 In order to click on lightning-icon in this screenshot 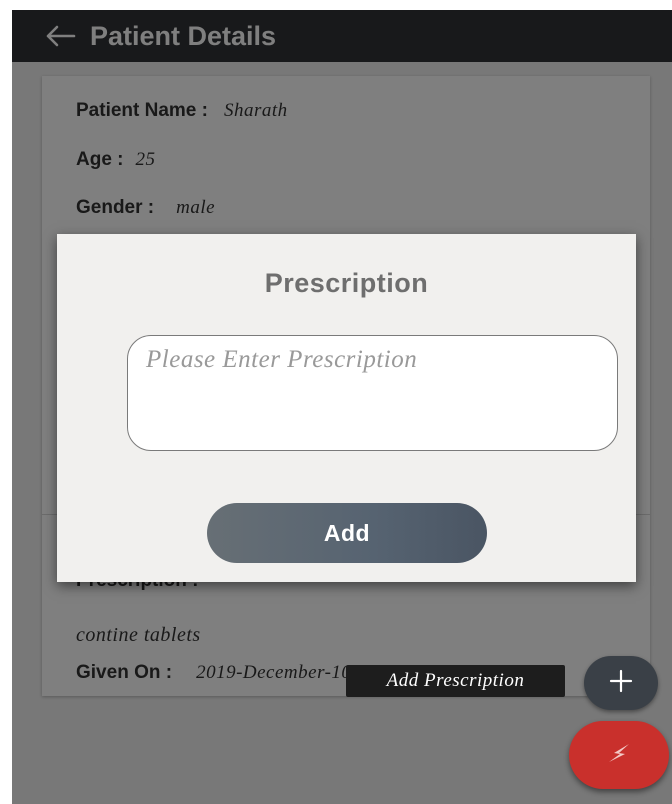, I will do `click(619, 755)`.